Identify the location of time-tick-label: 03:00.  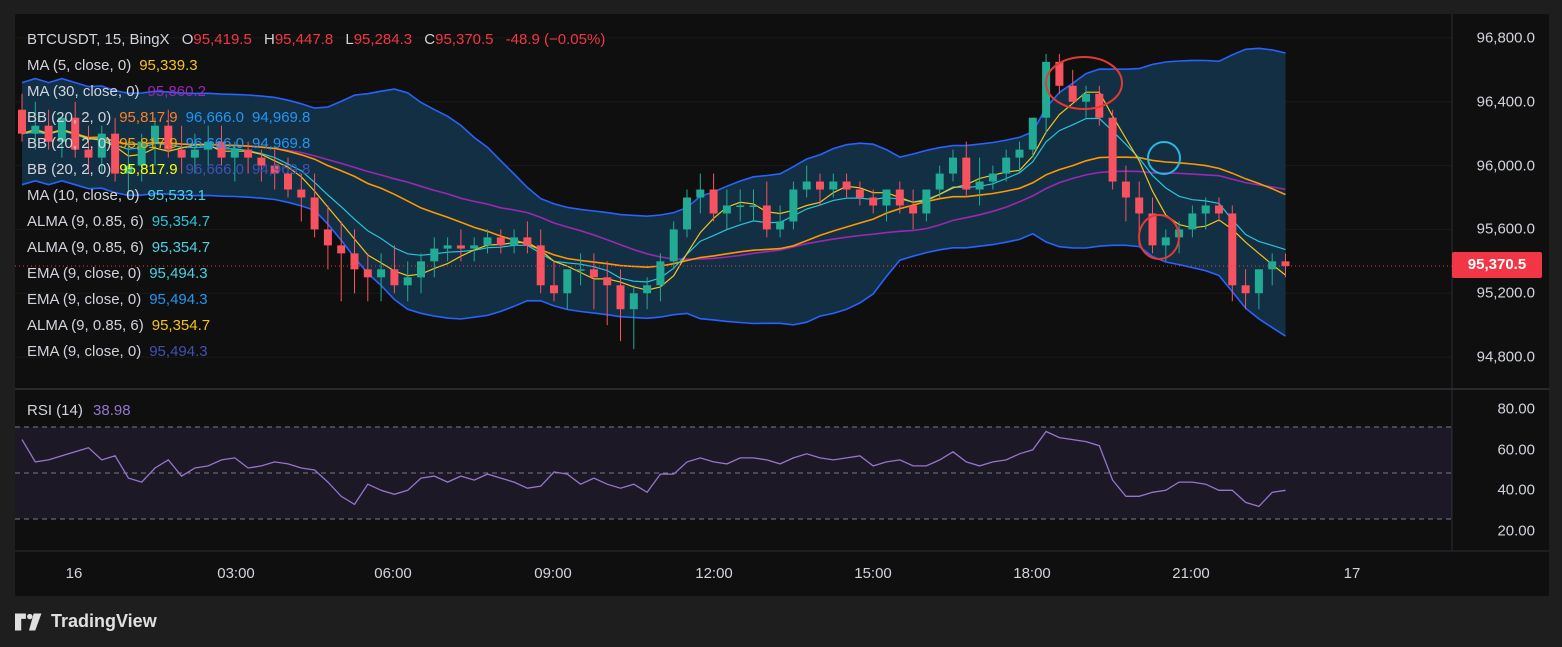
(236, 573).